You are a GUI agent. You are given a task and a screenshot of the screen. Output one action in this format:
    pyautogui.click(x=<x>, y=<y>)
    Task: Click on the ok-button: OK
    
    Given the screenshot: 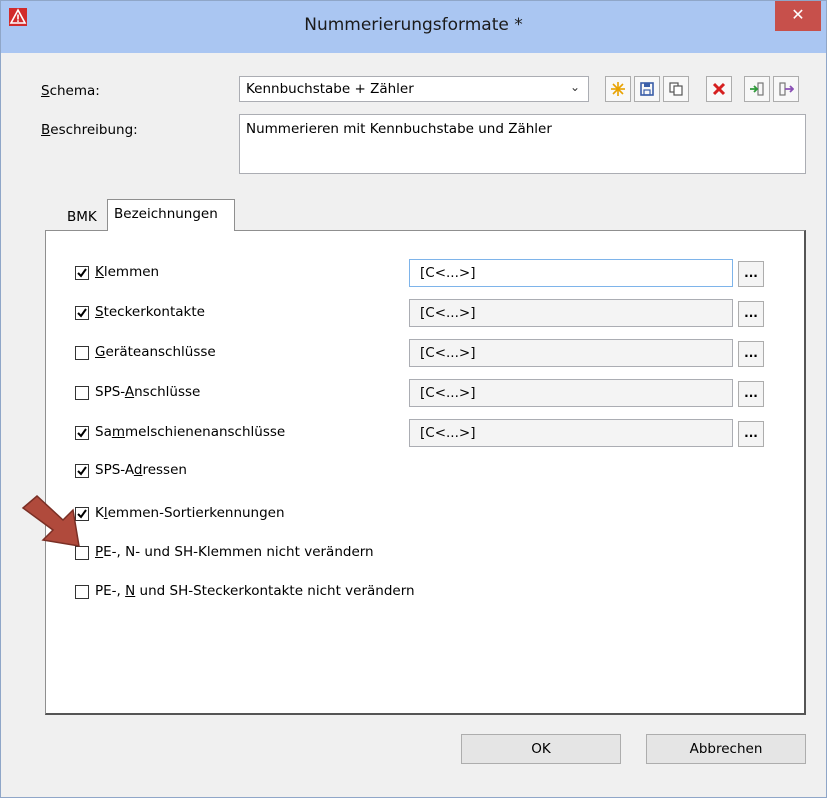 What is the action you would take?
    pyautogui.click(x=541, y=749)
    